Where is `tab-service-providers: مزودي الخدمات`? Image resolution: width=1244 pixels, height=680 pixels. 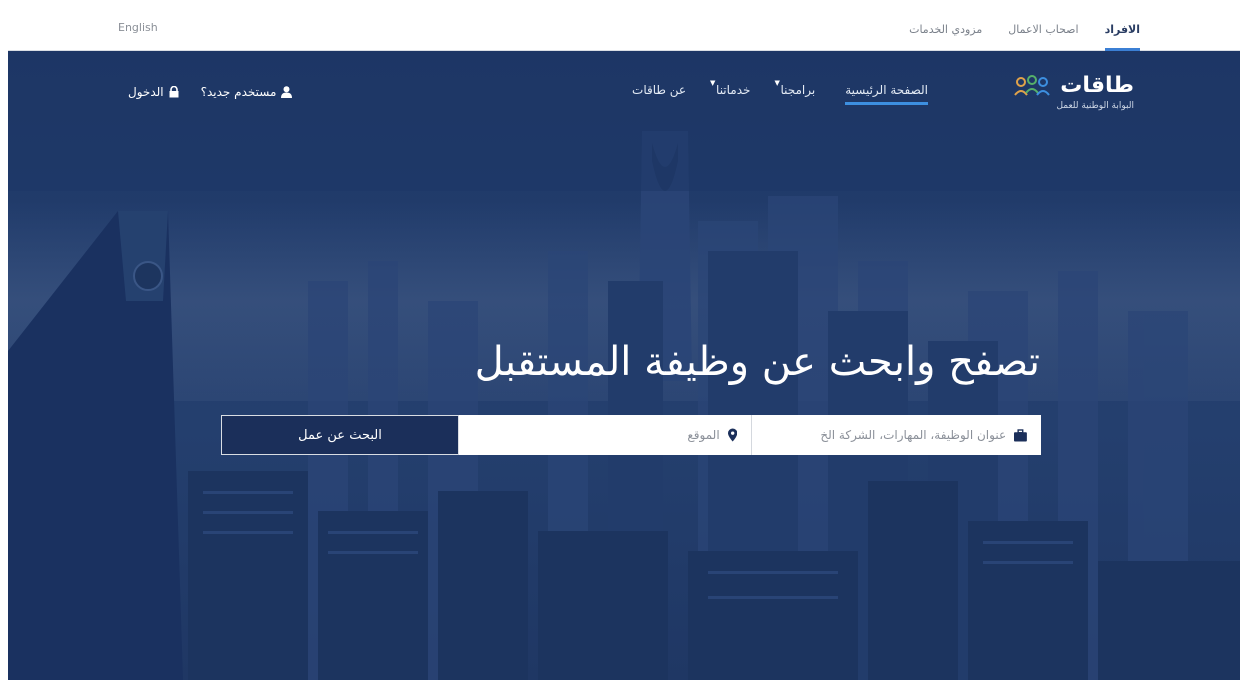
tab-service-providers: مزودي الخدمات is located at coordinates (945, 29).